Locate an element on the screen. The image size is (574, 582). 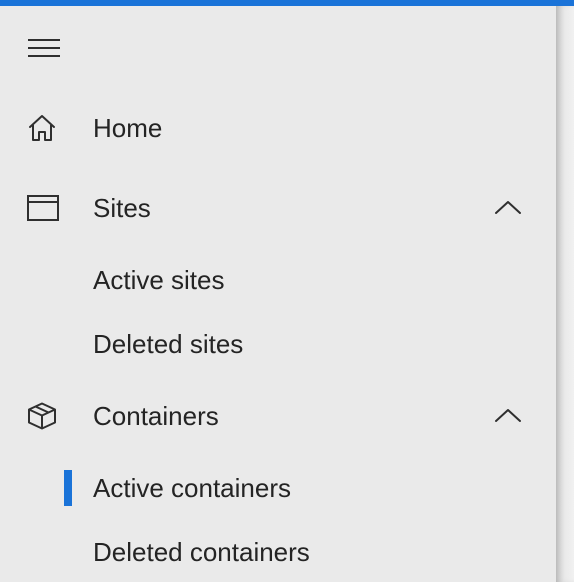
nav-item-sites: Sites is located at coordinates (278, 208).